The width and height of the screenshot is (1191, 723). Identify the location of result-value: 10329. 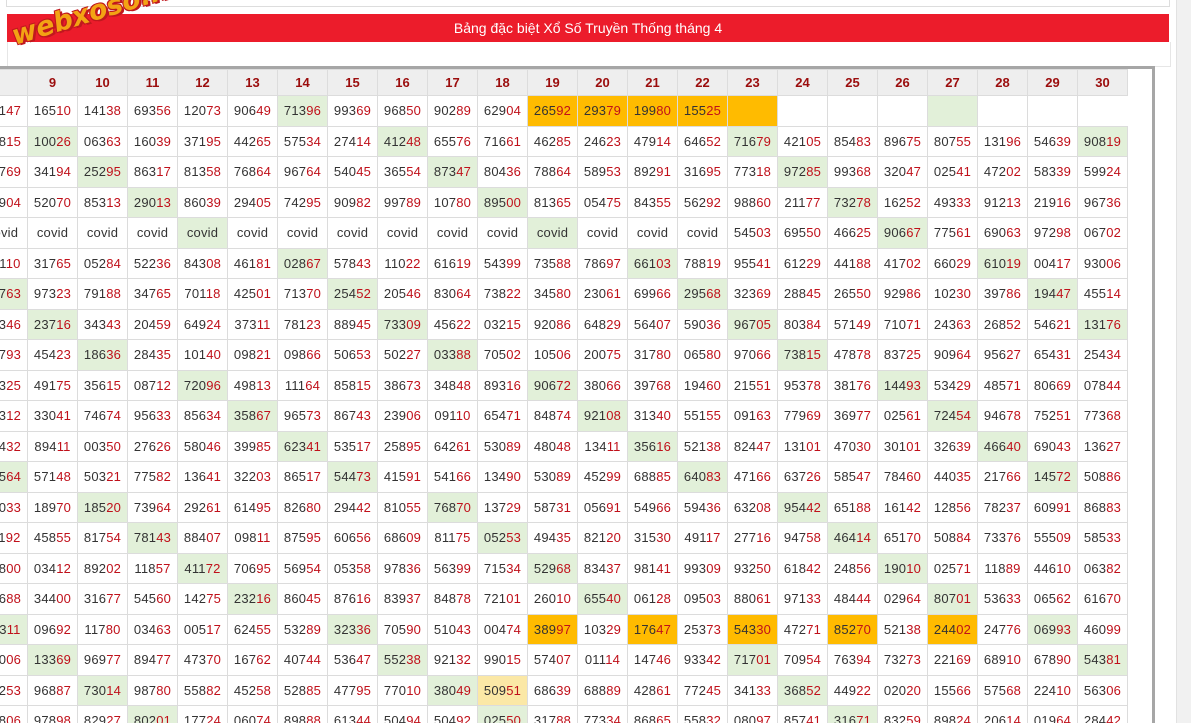
(602, 629).